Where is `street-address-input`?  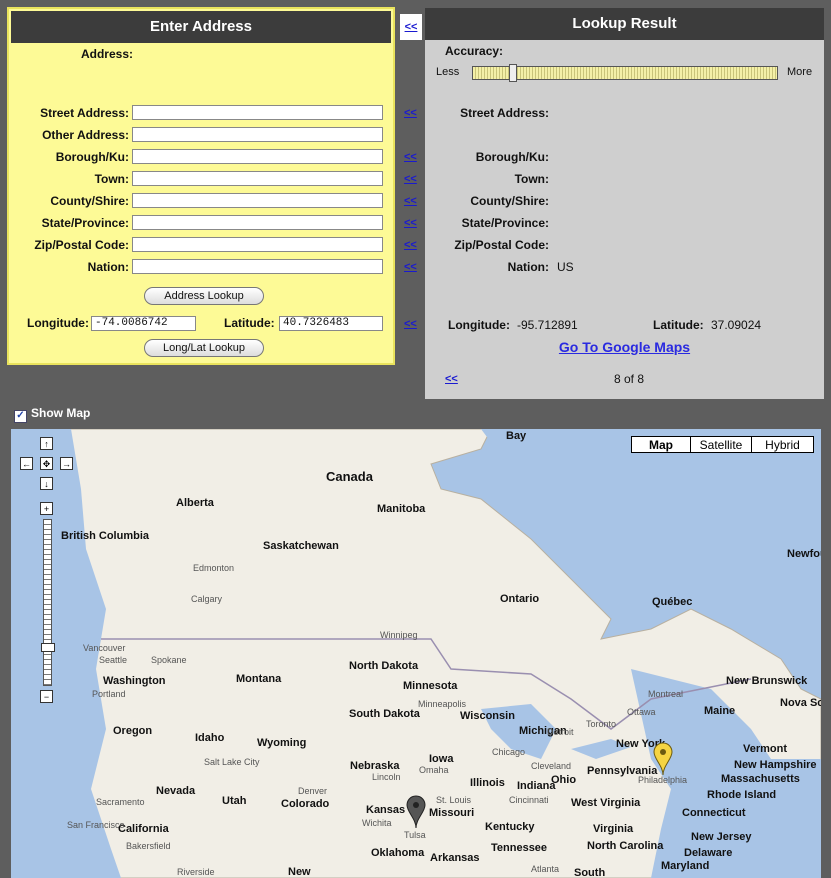 street-address-input is located at coordinates (257, 112).